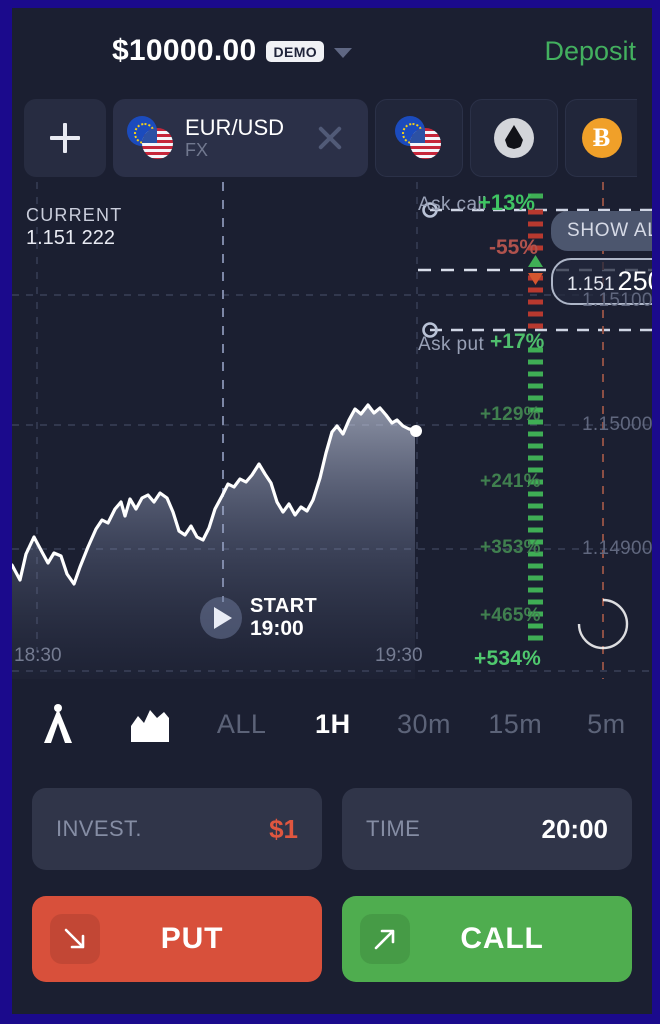  Describe the element at coordinates (452, 204) in the screenshot. I see `ask-call-label: Ask call` at that location.